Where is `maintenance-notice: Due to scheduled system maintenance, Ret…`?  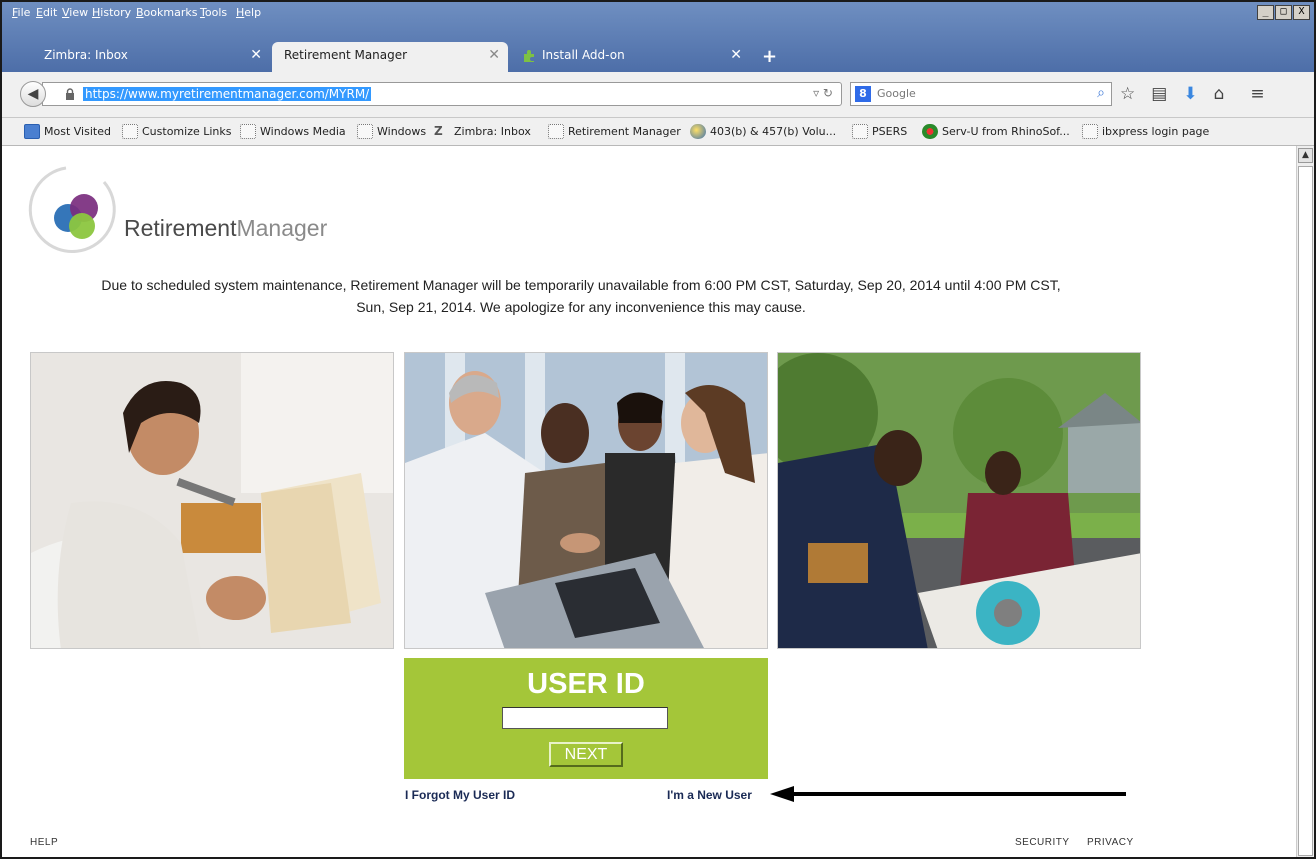 maintenance-notice: Due to scheduled system maintenance, Ret… is located at coordinates (581, 296).